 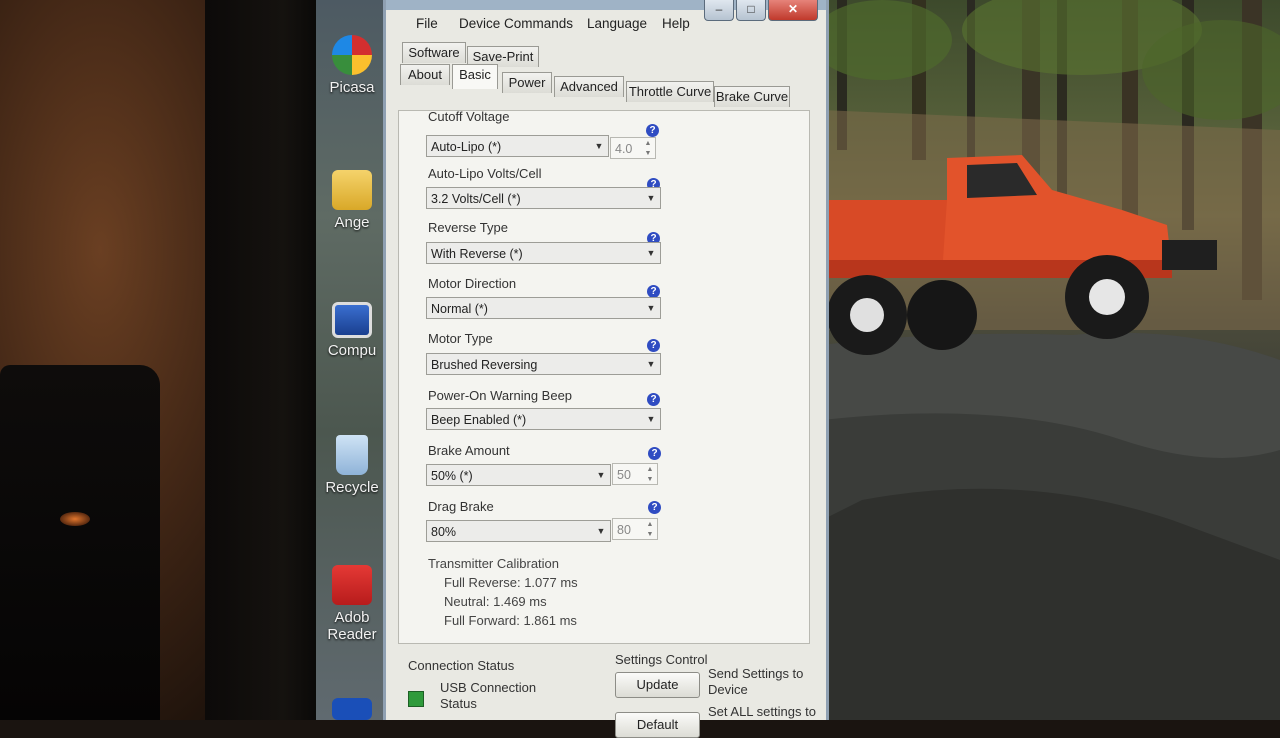 I want to click on calibration-neutral: Neutral: 1.469 ms, so click(x=495, y=601).